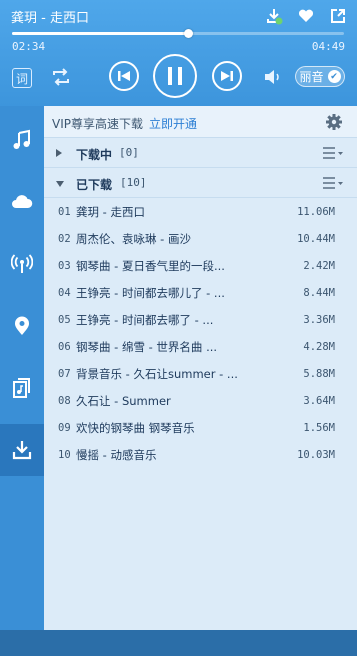  Describe the element at coordinates (200, 454) in the screenshot. I see `song-row: 10 慢摇 - 动感音乐 10.03M` at that location.